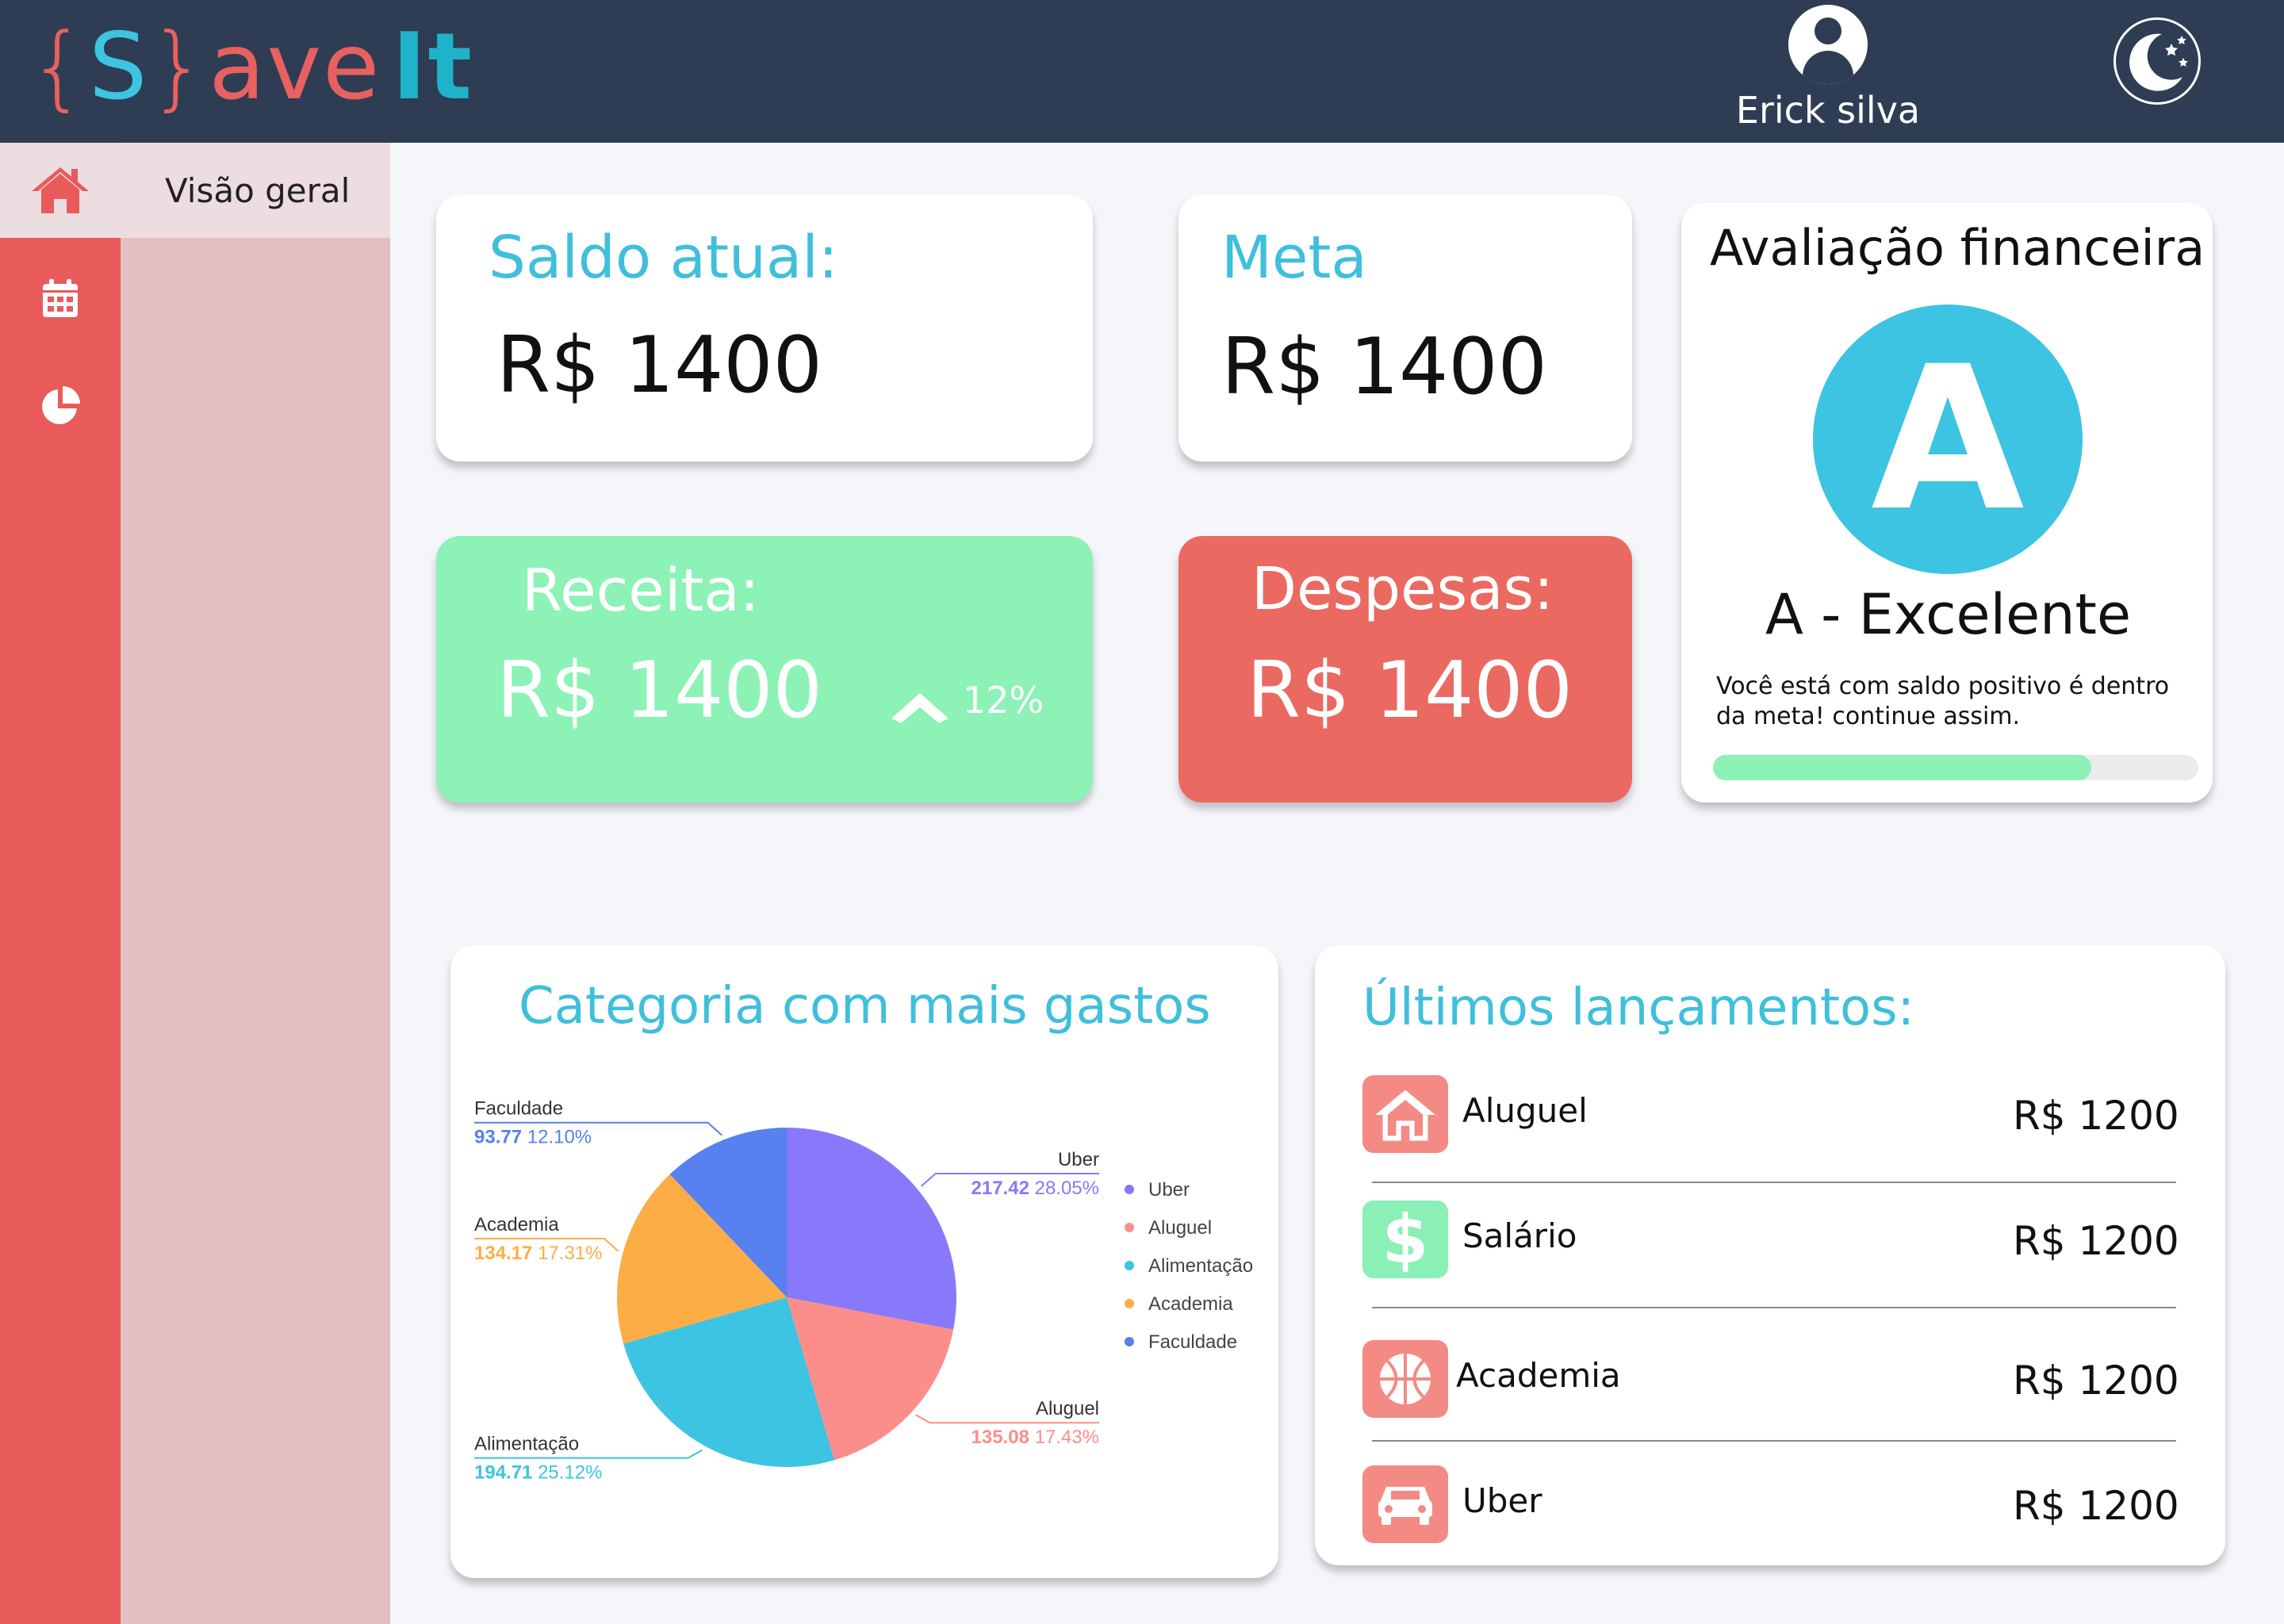 The width and height of the screenshot is (2284, 1624). I want to click on pie-value: 93.77, so click(500, 1137).